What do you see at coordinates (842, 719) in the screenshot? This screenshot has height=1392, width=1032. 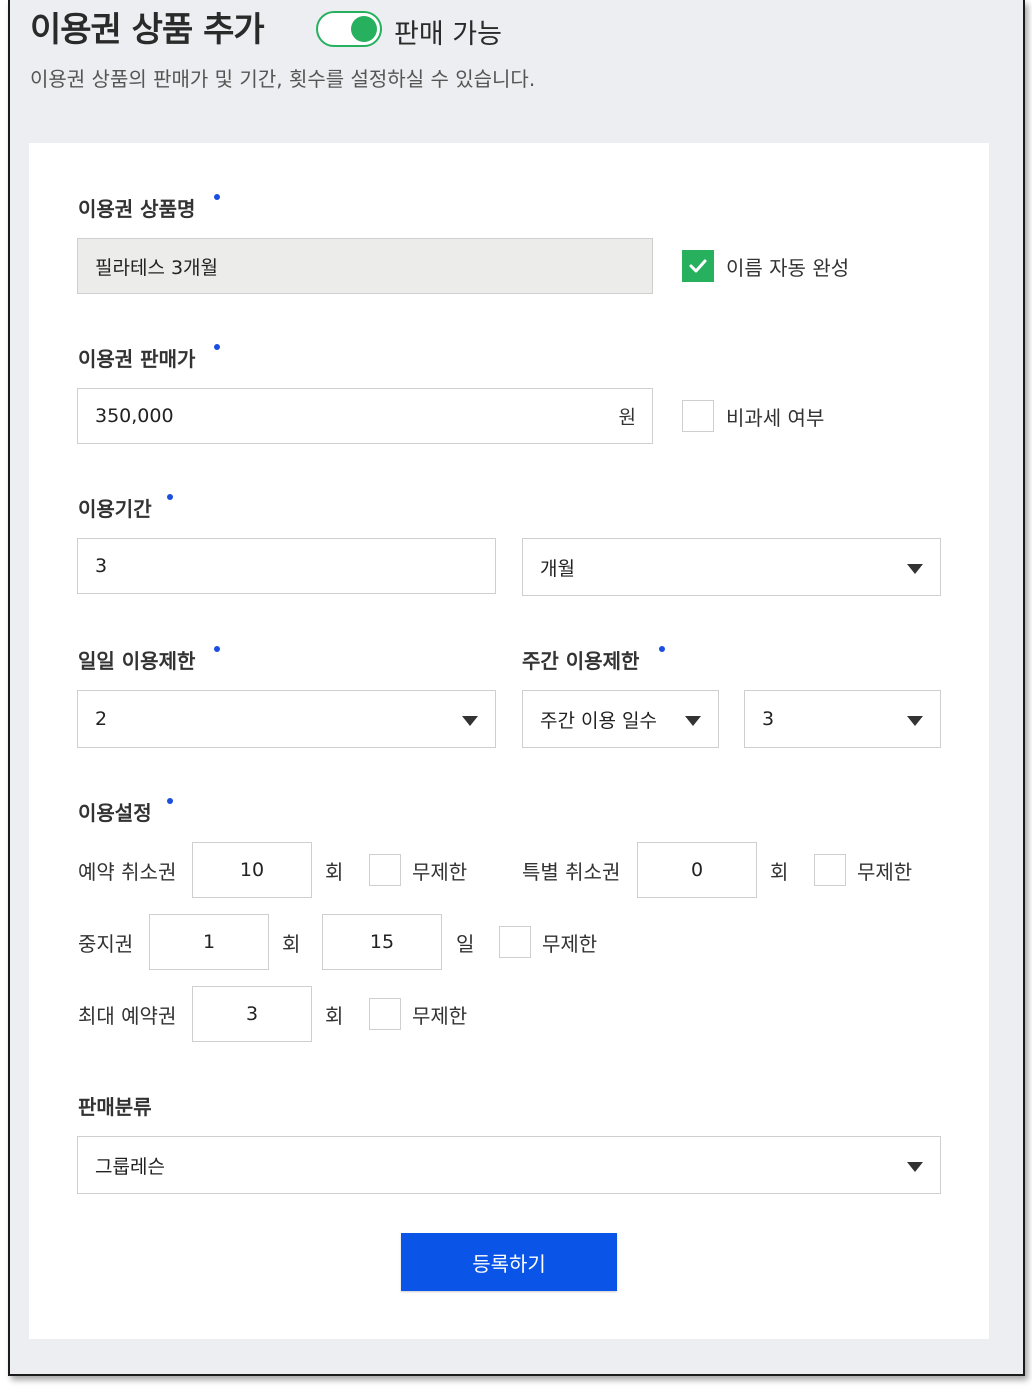 I see `weekly-limit-value-select: 3` at bounding box center [842, 719].